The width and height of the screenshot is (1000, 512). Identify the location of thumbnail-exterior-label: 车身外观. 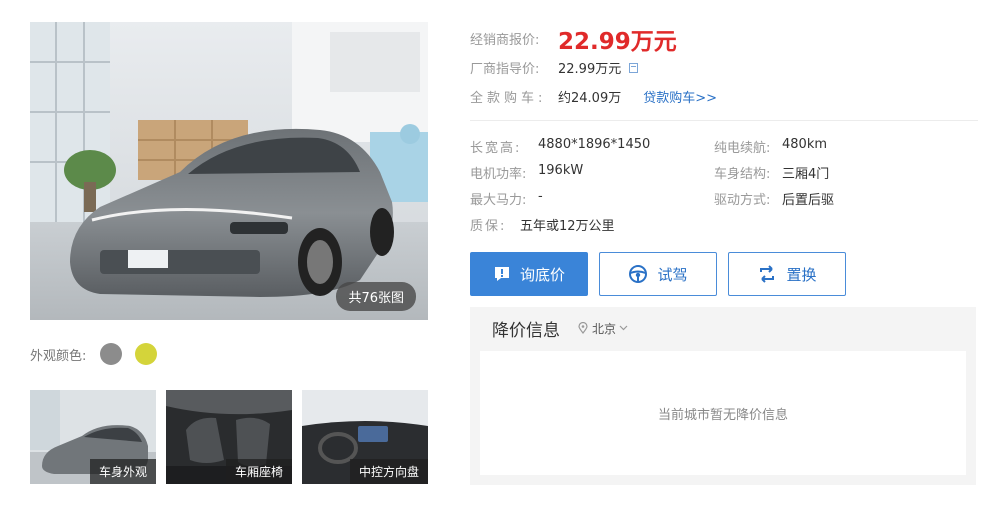
(122, 471).